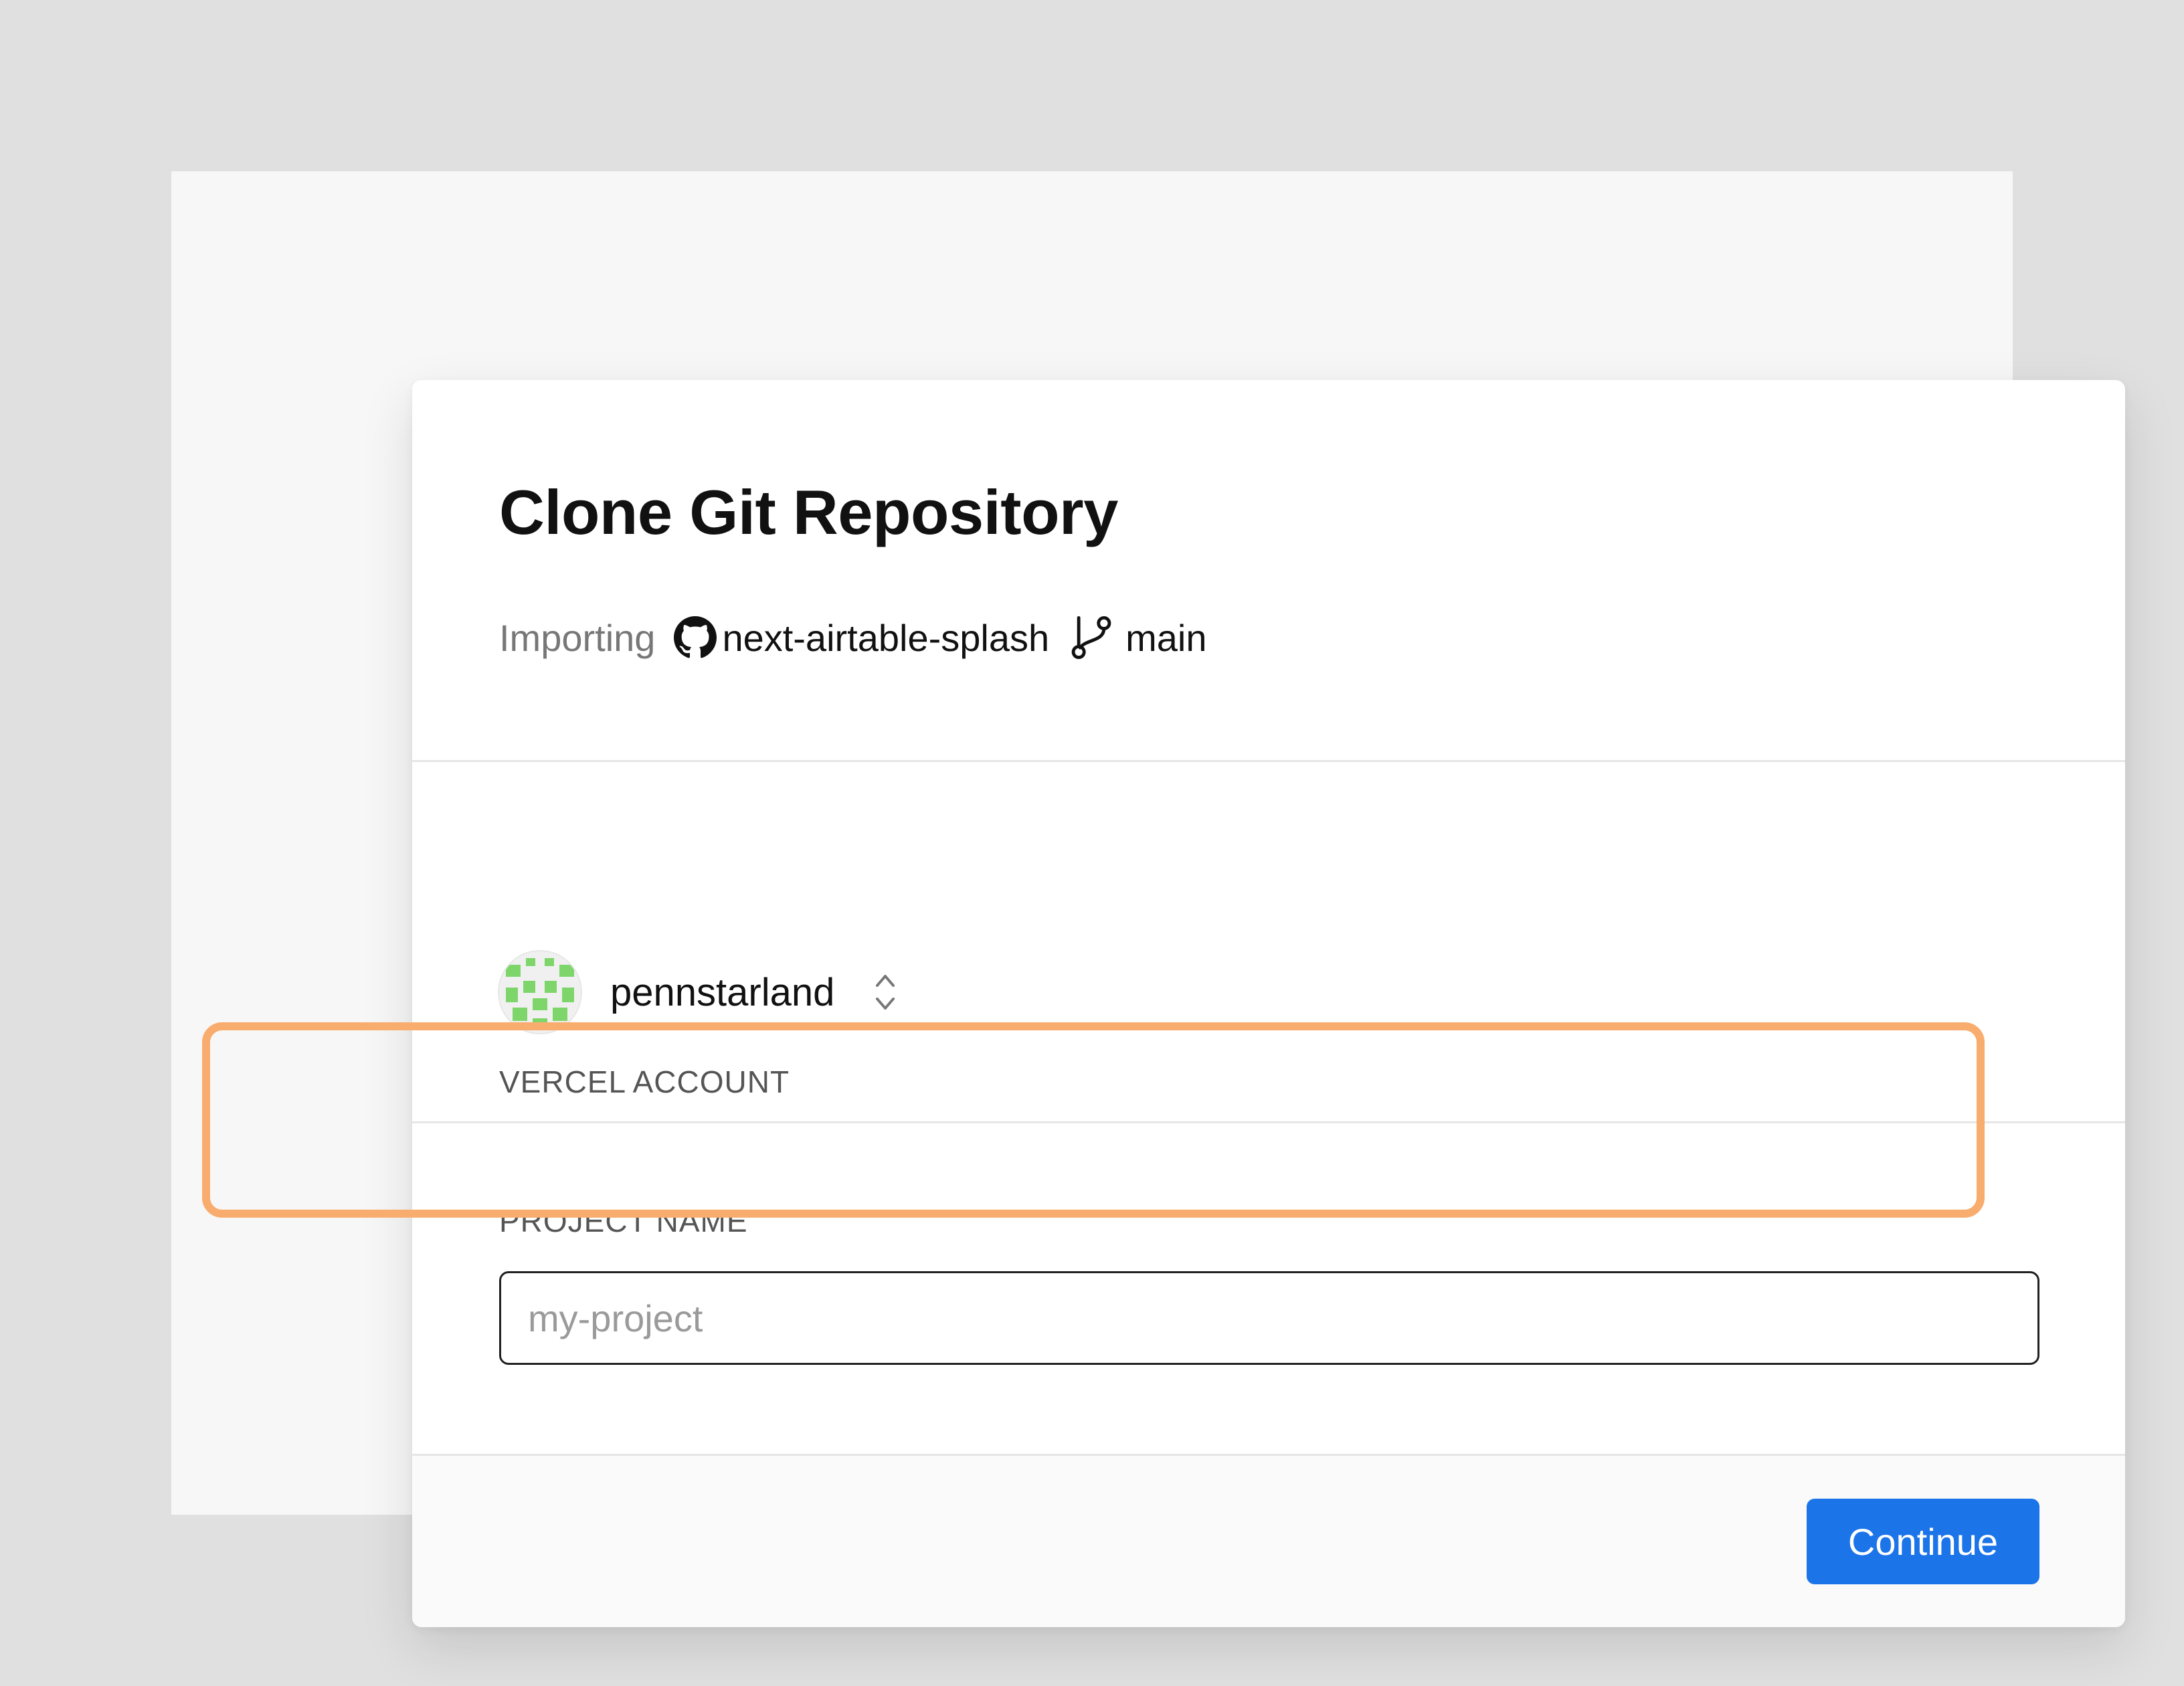  I want to click on account-name: pennstarland, so click(722, 992).